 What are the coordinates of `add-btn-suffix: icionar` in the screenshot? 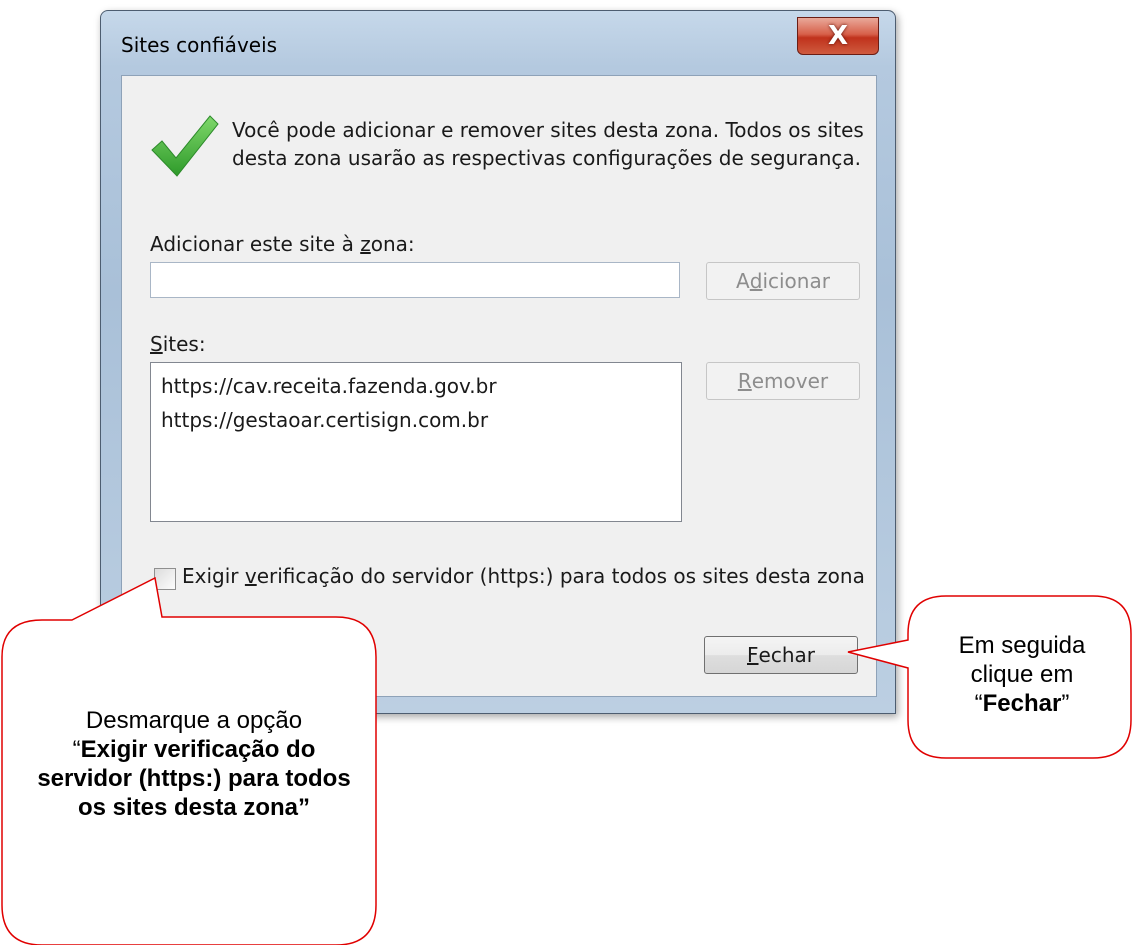 It's located at (796, 281).